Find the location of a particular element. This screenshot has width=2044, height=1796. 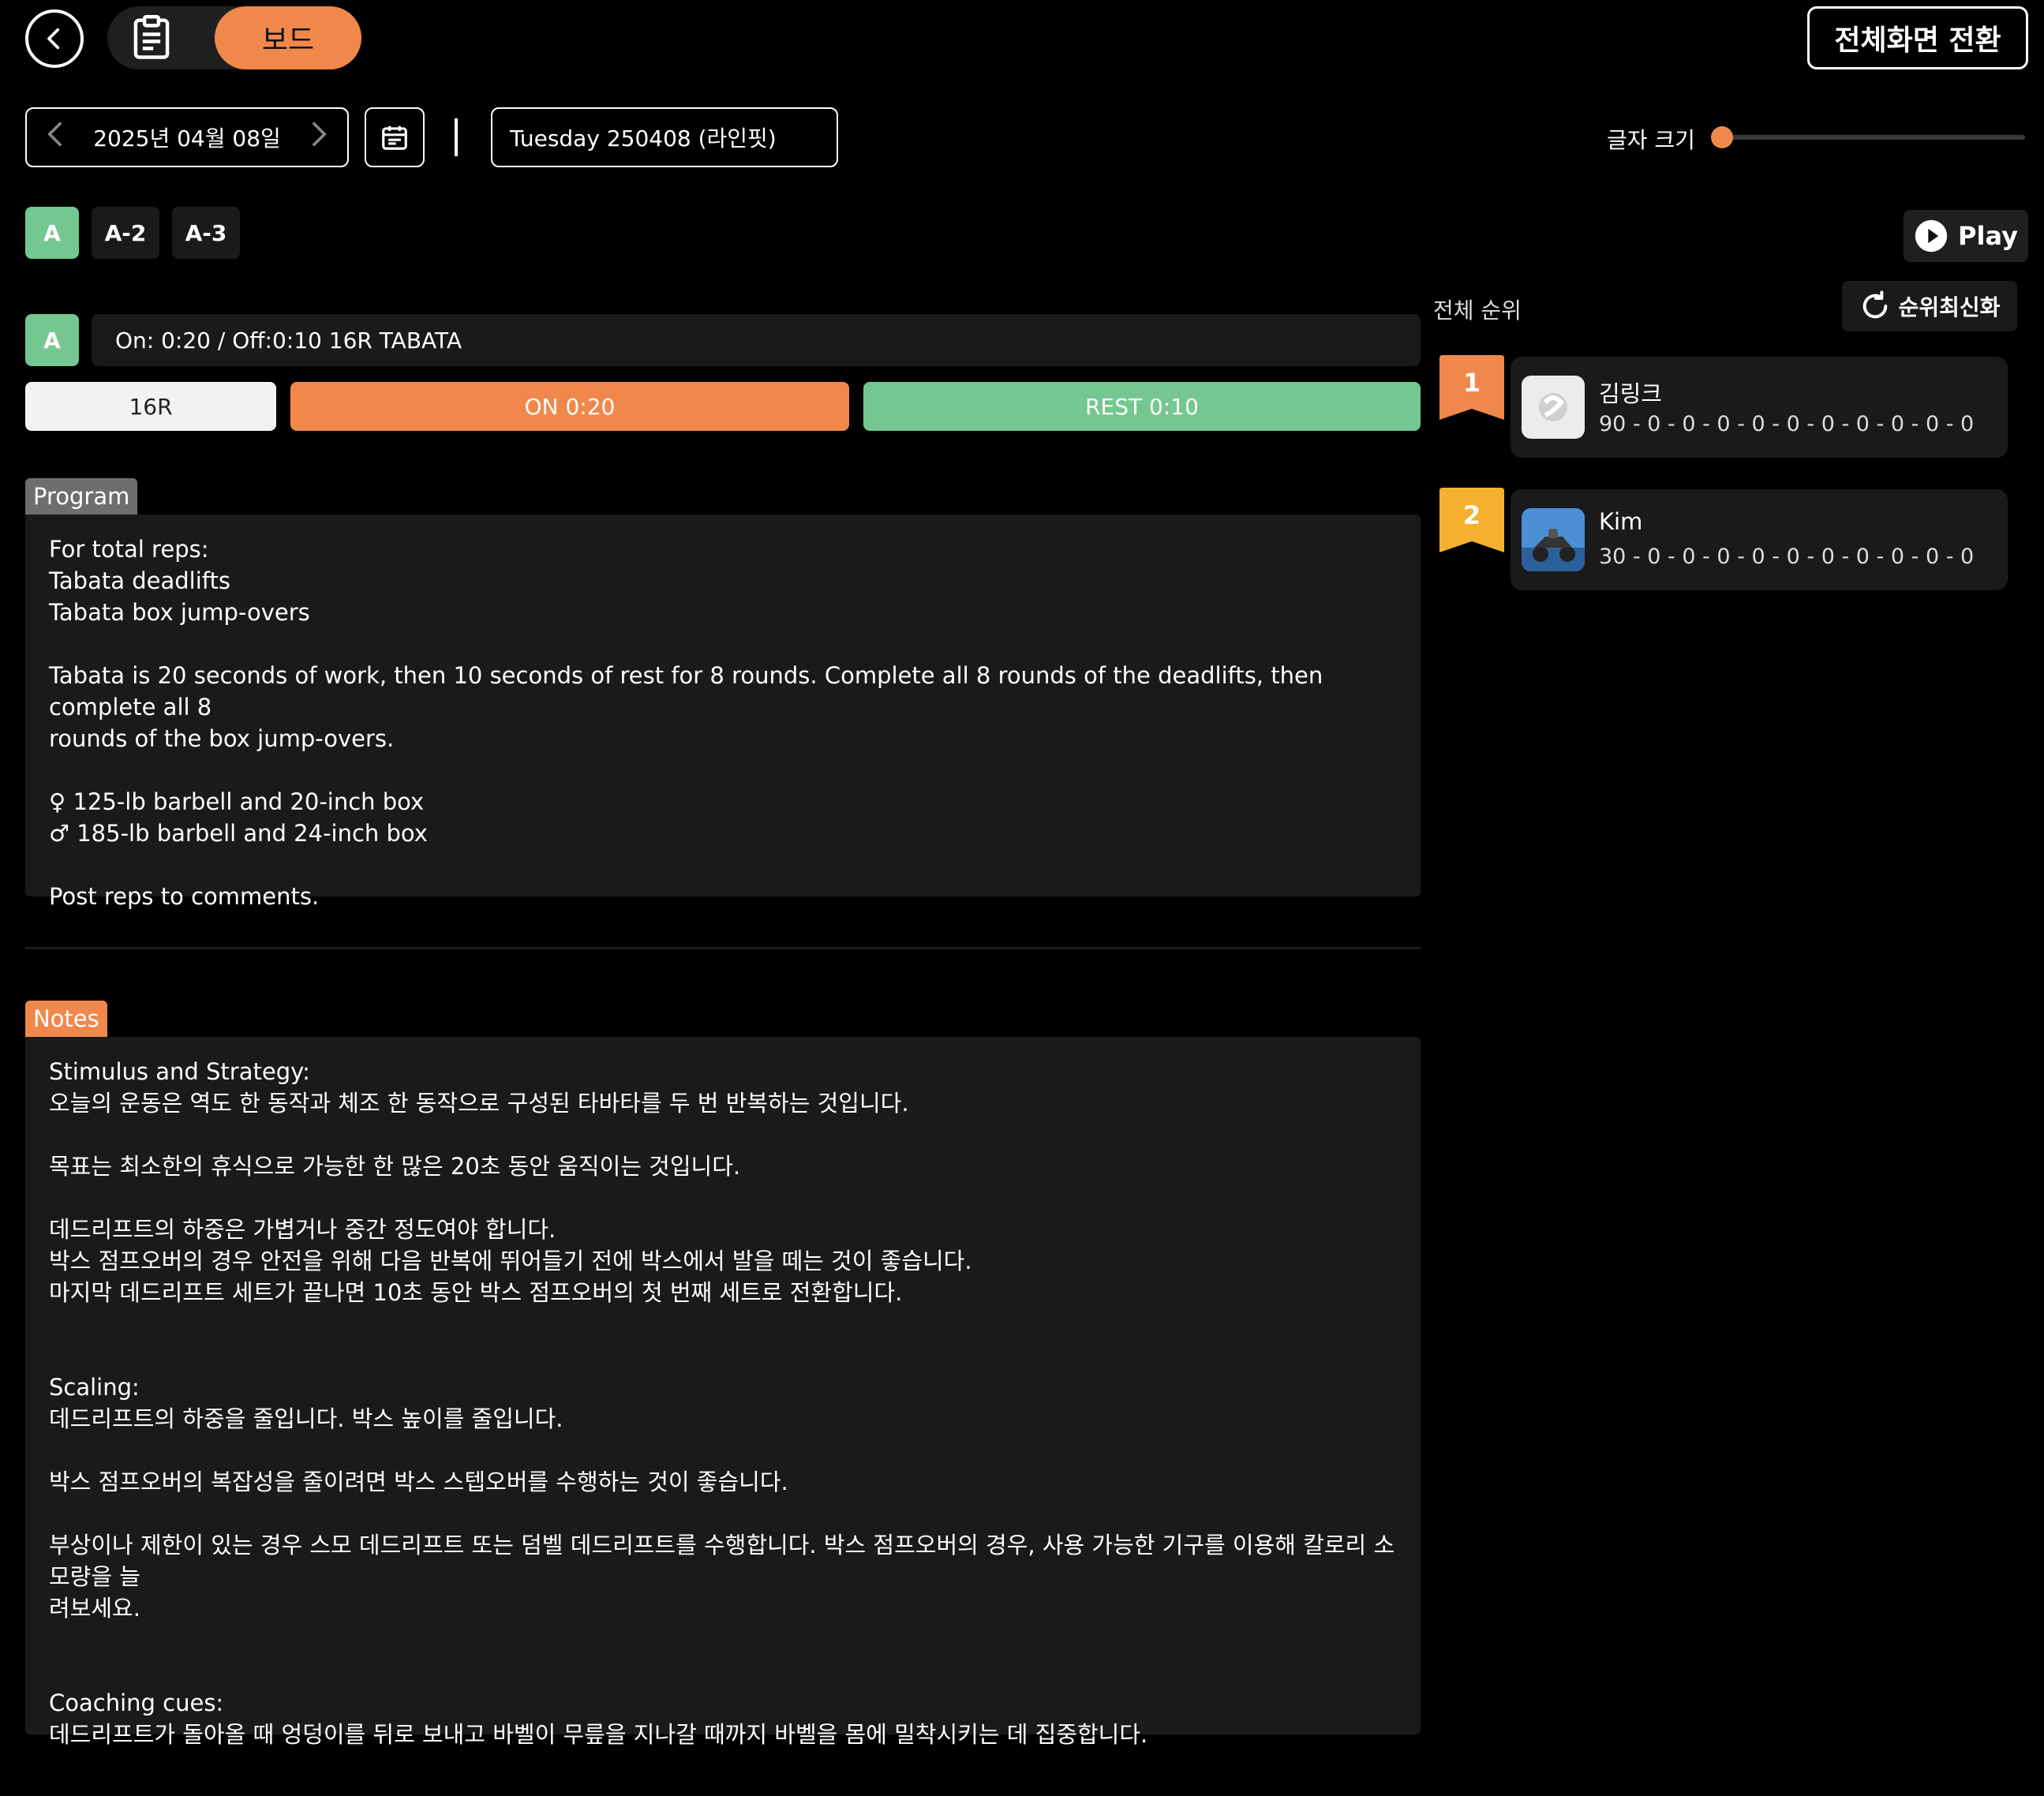

workout-title-text: On: 0:20 / Off:0:10 16R TABATA is located at coordinates (288, 340).